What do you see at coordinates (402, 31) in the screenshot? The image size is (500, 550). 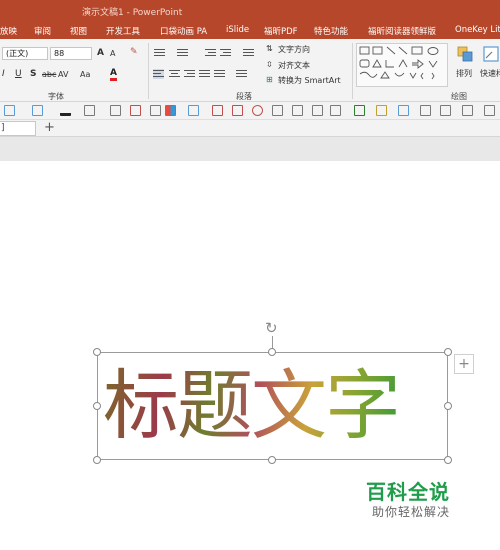 I see `tab-foxit-reader: 福昕阅读器领鲜版` at bounding box center [402, 31].